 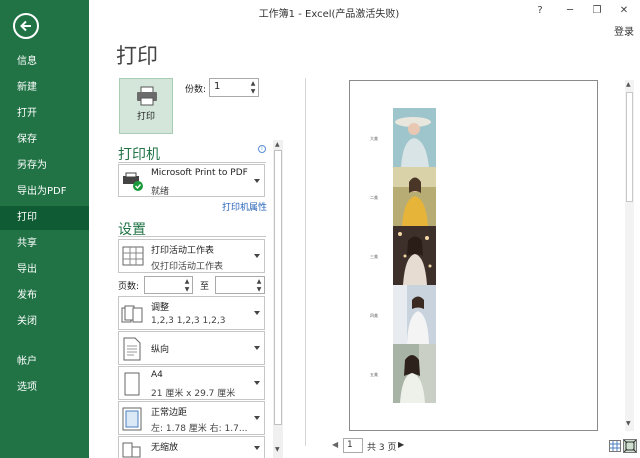 What do you see at coordinates (169, 413) in the screenshot?
I see `margins-main: 正常边距` at bounding box center [169, 413].